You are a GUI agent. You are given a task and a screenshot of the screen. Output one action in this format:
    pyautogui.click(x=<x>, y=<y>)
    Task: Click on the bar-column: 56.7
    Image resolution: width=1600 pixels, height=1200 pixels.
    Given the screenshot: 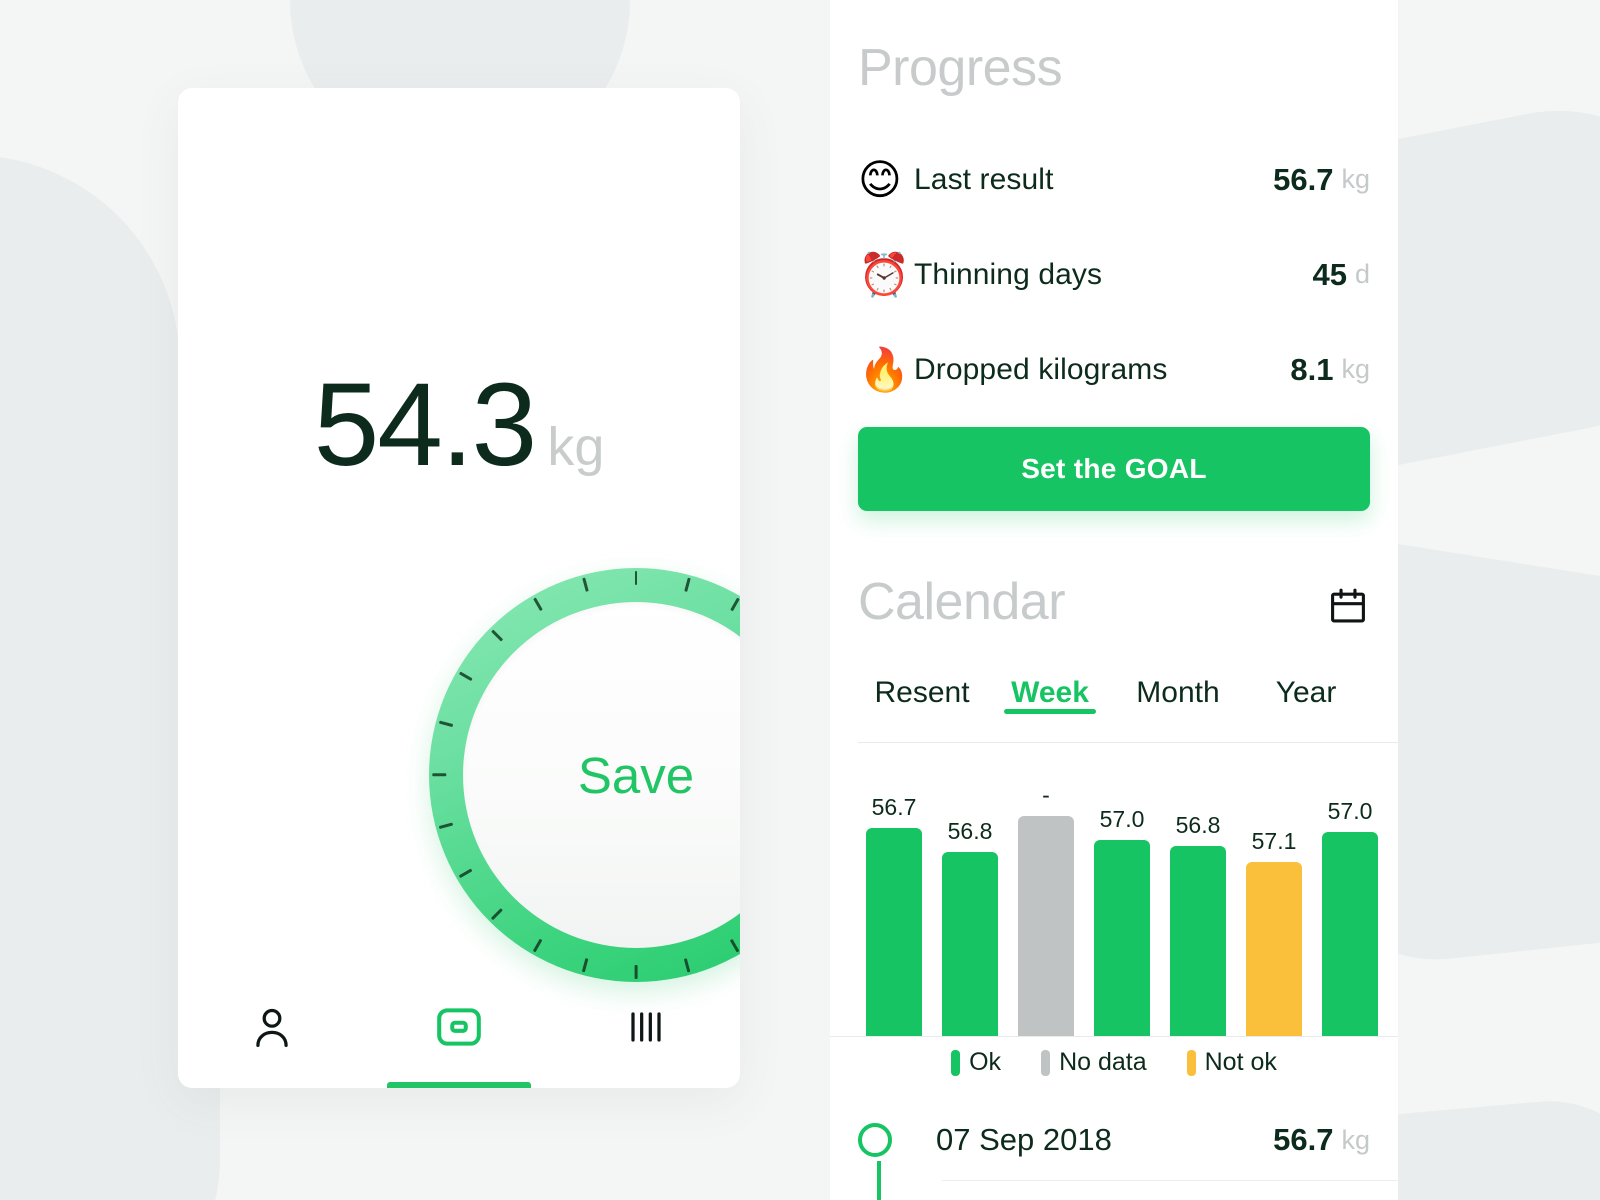 What is the action you would take?
    pyautogui.click(x=894, y=907)
    